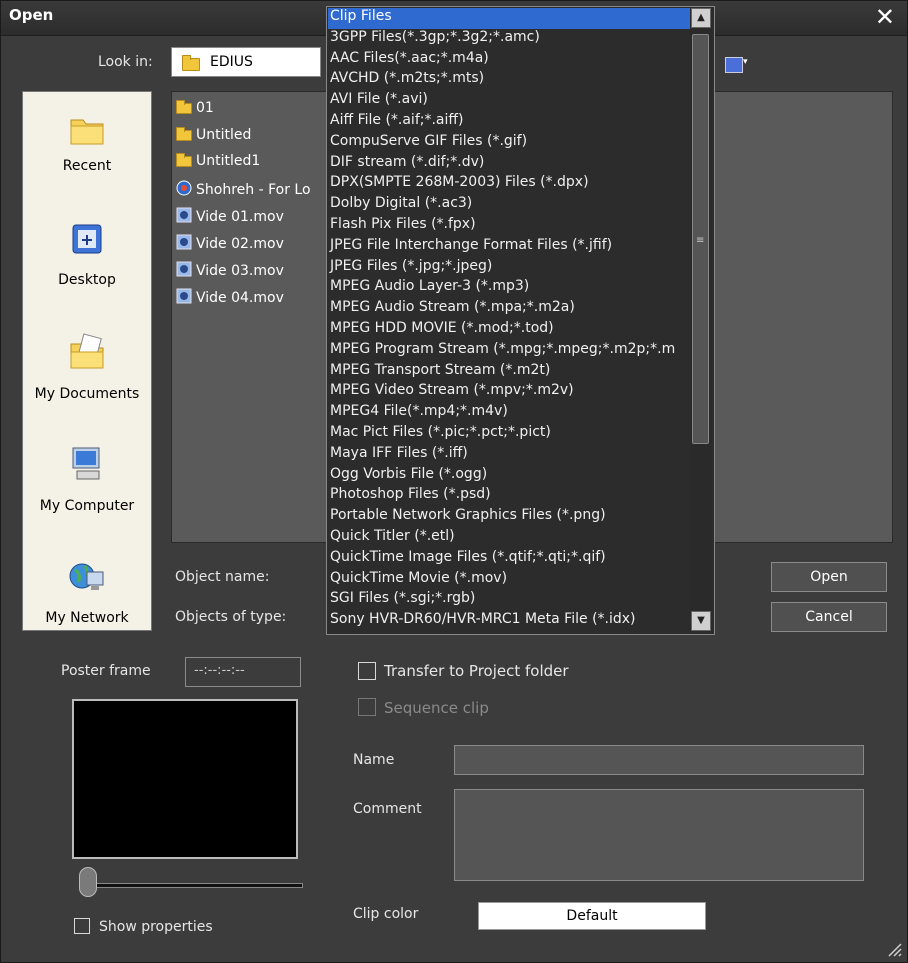 This screenshot has height=963, width=908. What do you see at coordinates (403, 226) in the screenshot?
I see `dropdown-option: Flash Pix Files (*.fpx)` at bounding box center [403, 226].